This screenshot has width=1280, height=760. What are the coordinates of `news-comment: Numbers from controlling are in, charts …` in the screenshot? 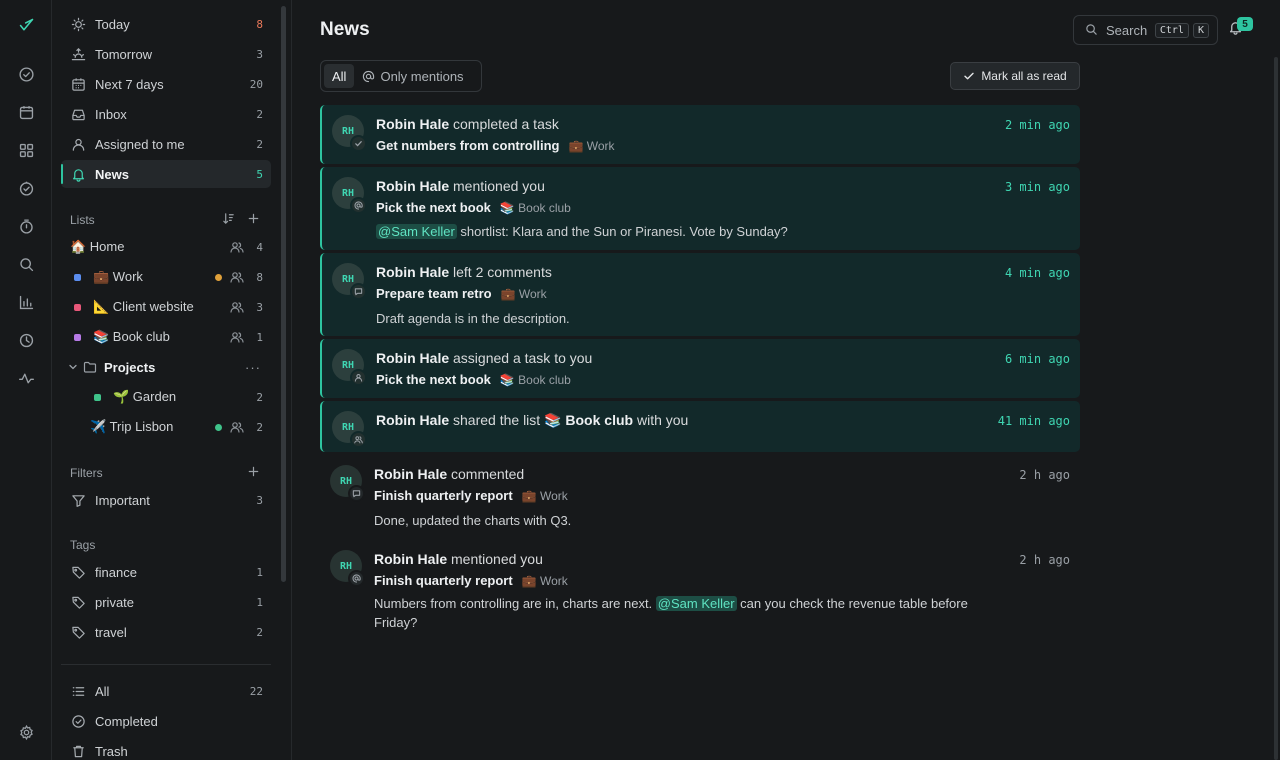 It's located at (694, 613).